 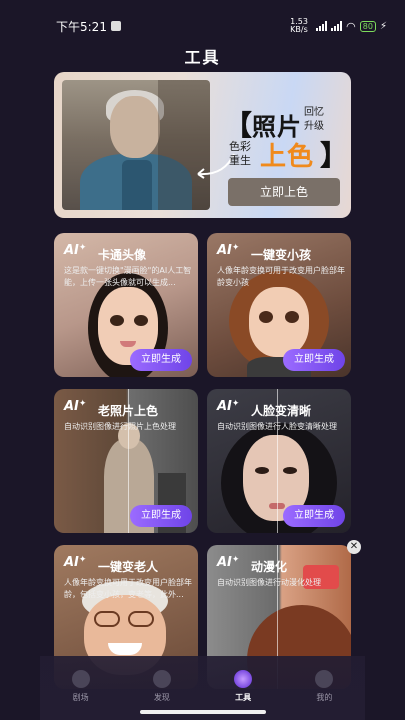 What do you see at coordinates (281, 411) in the screenshot?
I see `card-title: 人脸变清晰` at bounding box center [281, 411].